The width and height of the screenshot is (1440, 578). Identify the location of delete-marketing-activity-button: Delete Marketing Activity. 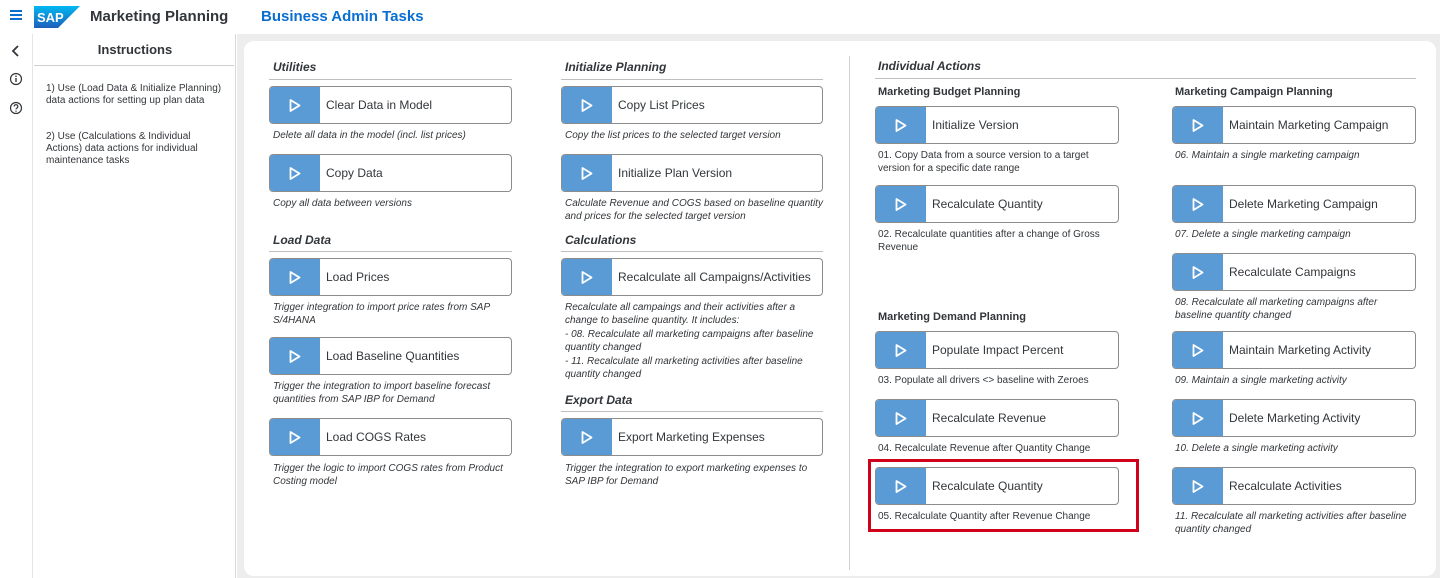
(1294, 418).